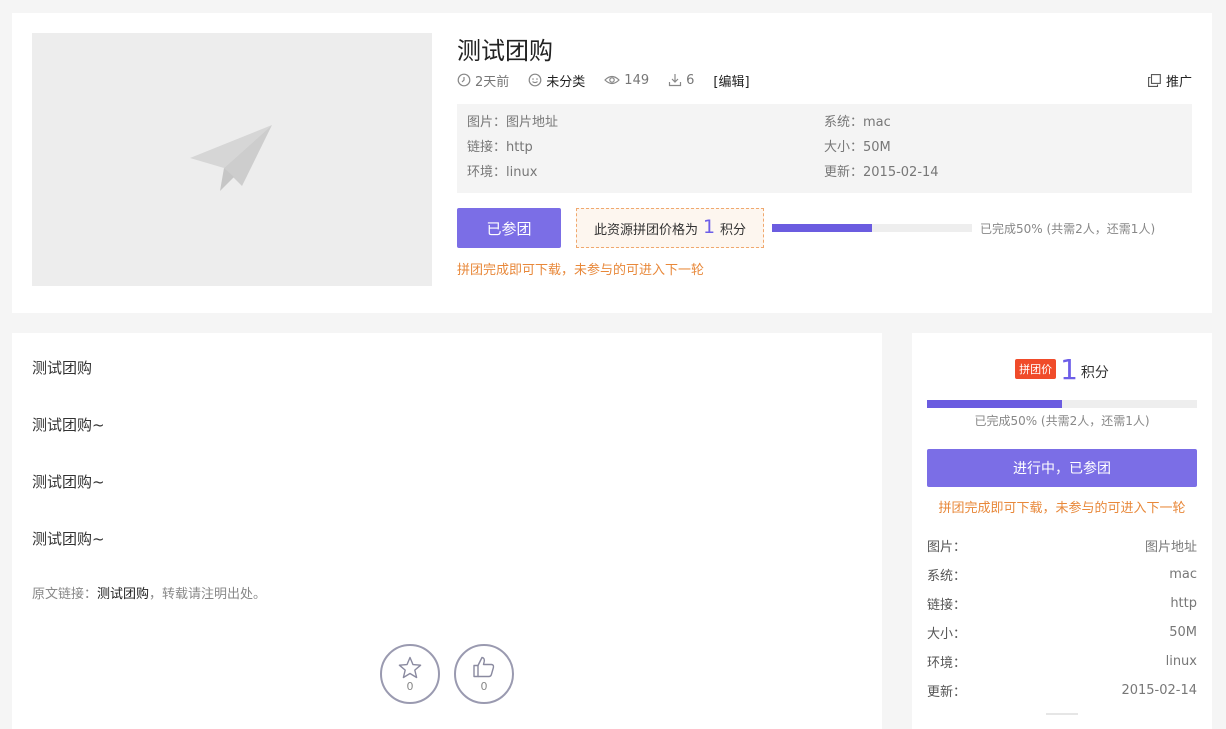 Image resolution: width=1226 pixels, height=729 pixels. I want to click on eye-icon, so click(612, 80).